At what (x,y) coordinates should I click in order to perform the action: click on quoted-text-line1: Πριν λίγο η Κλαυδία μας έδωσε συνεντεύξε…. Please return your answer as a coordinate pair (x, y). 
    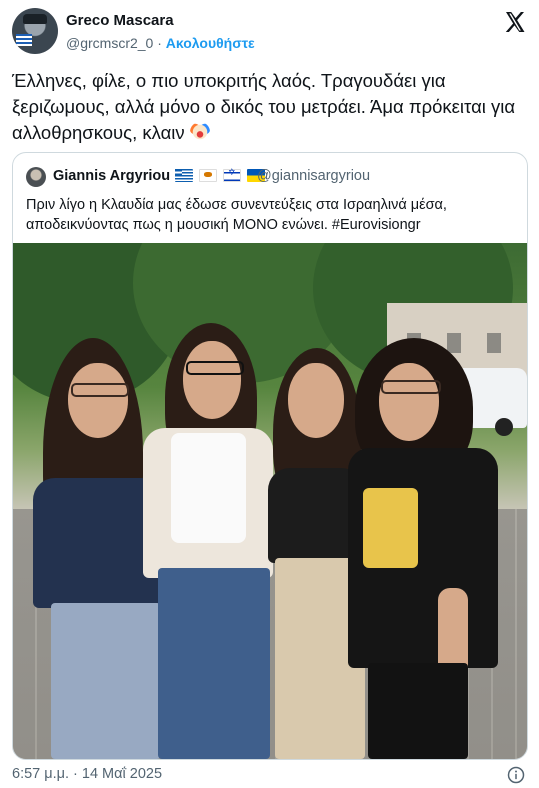
    Looking at the image, I should click on (236, 205).